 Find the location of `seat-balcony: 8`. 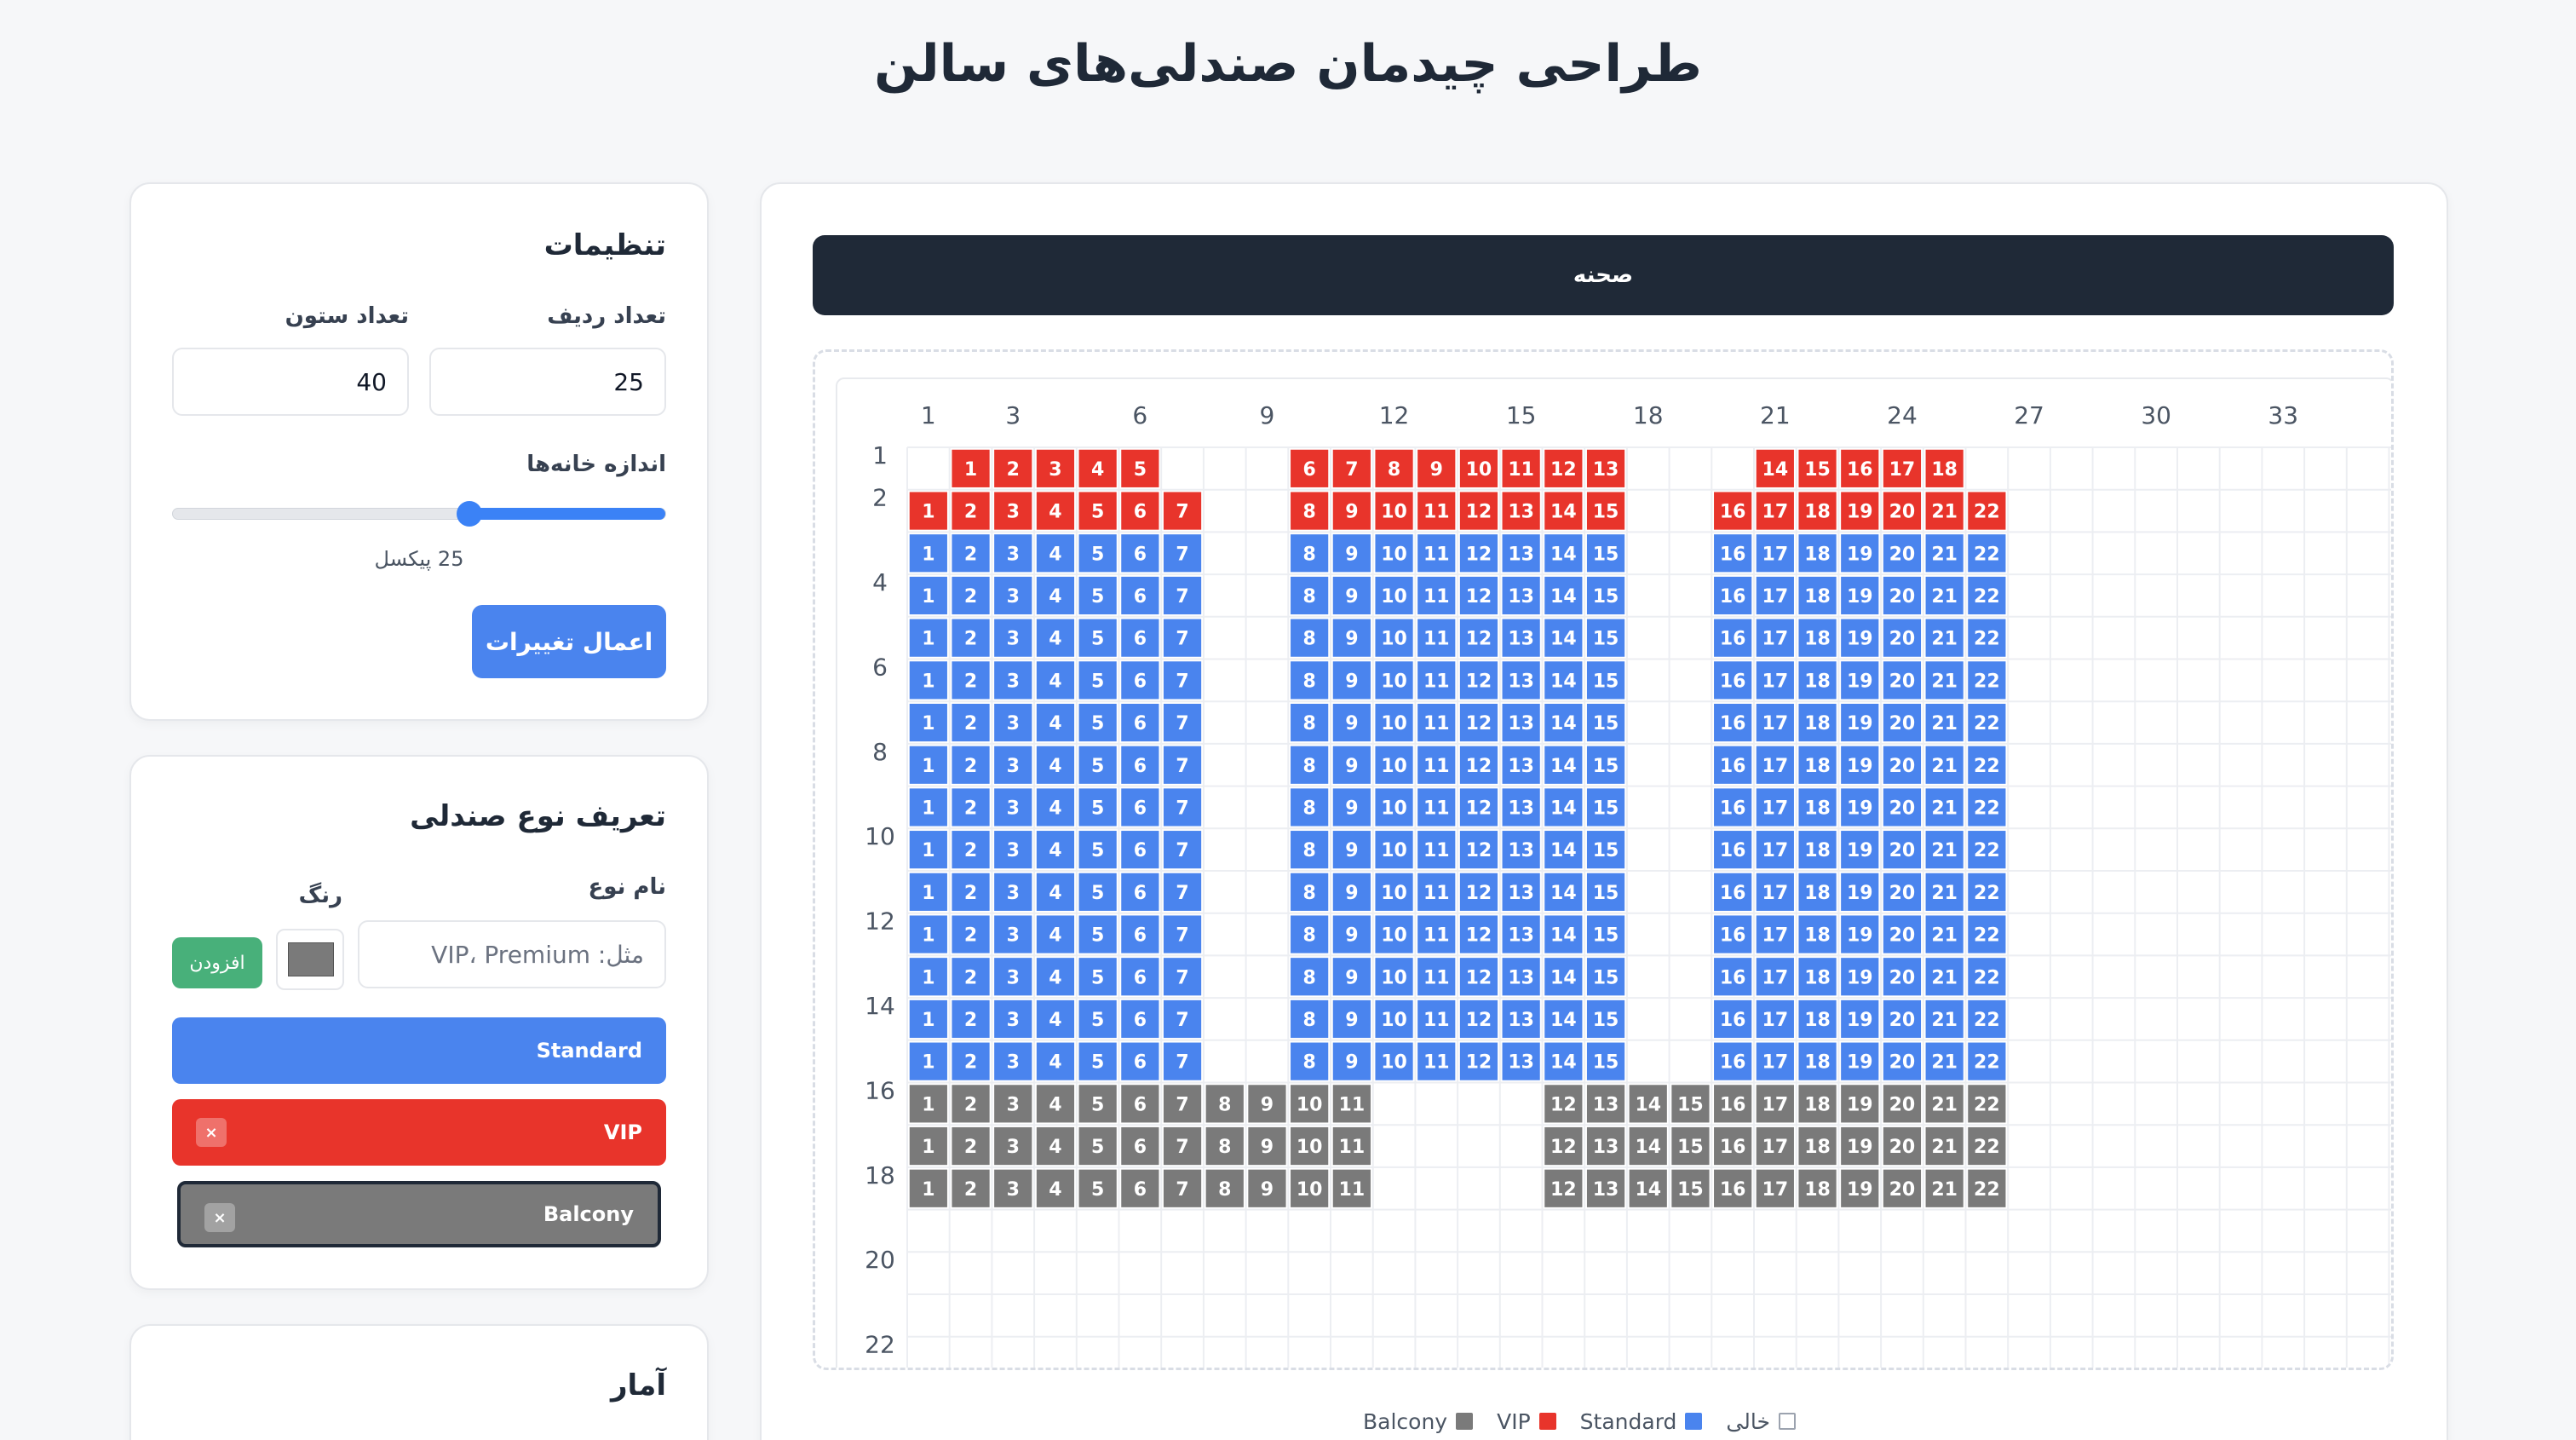

seat-balcony: 8 is located at coordinates (1225, 1146).